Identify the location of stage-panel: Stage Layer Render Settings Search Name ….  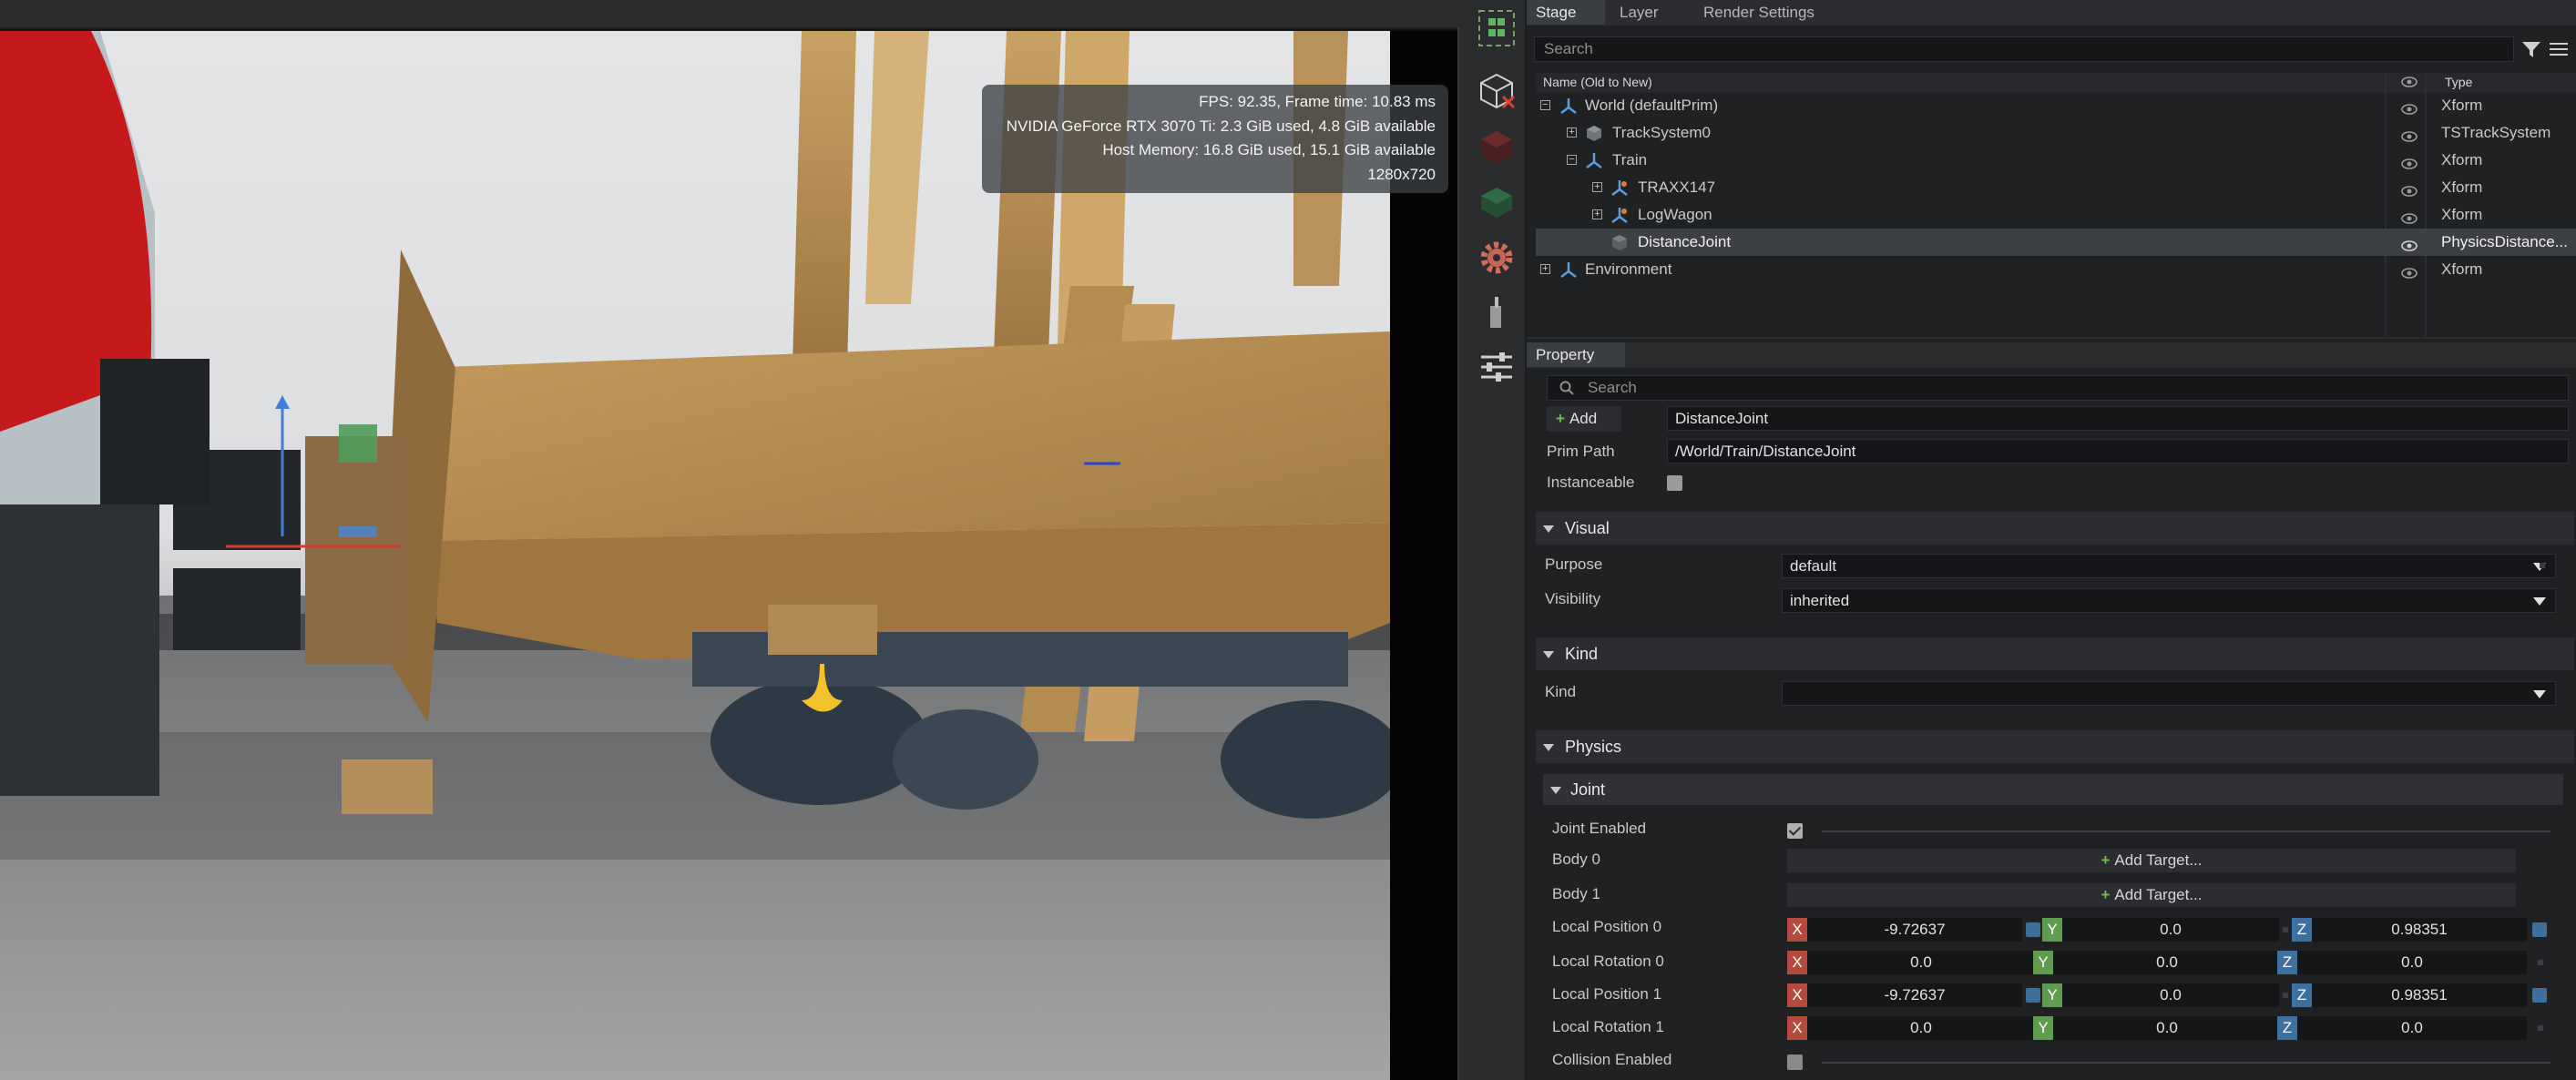
(2051, 168).